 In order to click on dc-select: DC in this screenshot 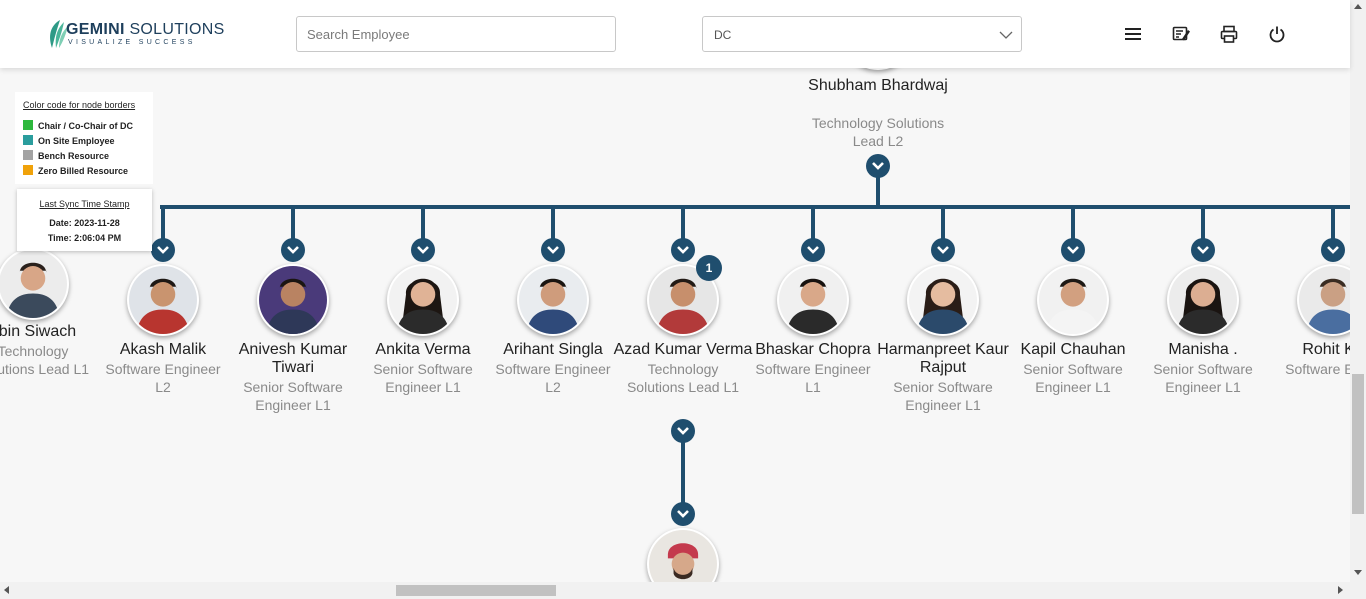, I will do `click(862, 34)`.